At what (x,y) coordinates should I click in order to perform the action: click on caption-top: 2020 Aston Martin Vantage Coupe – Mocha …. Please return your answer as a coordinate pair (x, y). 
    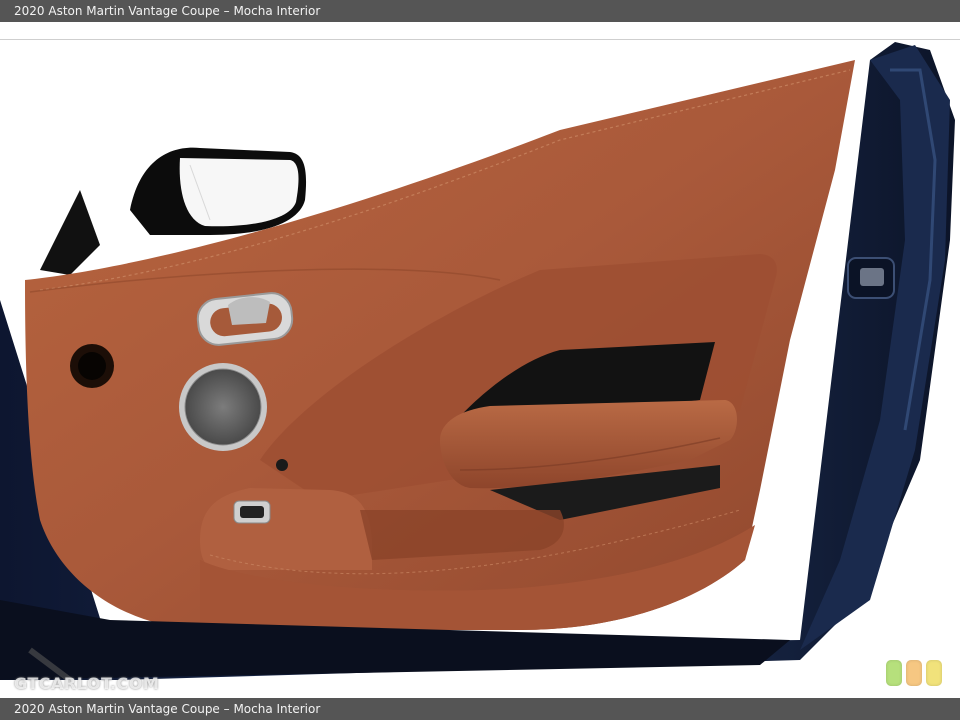
    Looking at the image, I should click on (480, 11).